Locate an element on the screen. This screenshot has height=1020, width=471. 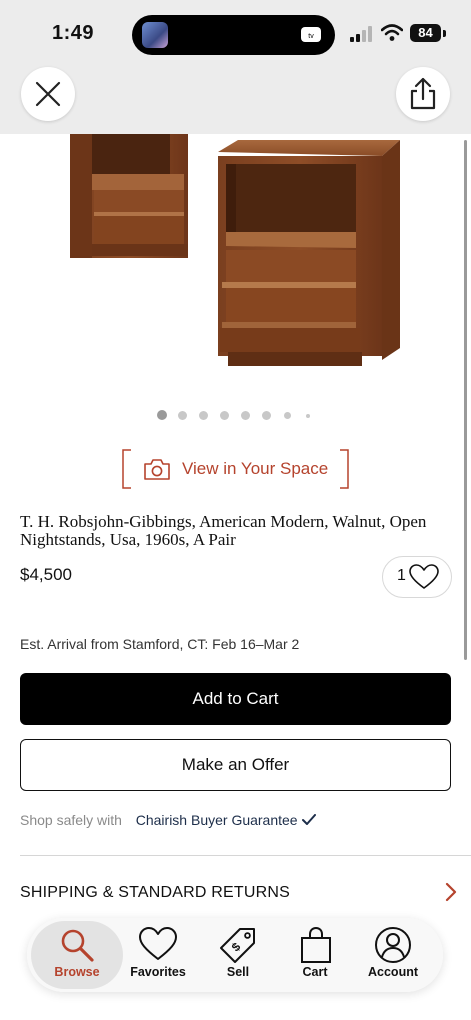
search-icon is located at coordinates (77, 945).